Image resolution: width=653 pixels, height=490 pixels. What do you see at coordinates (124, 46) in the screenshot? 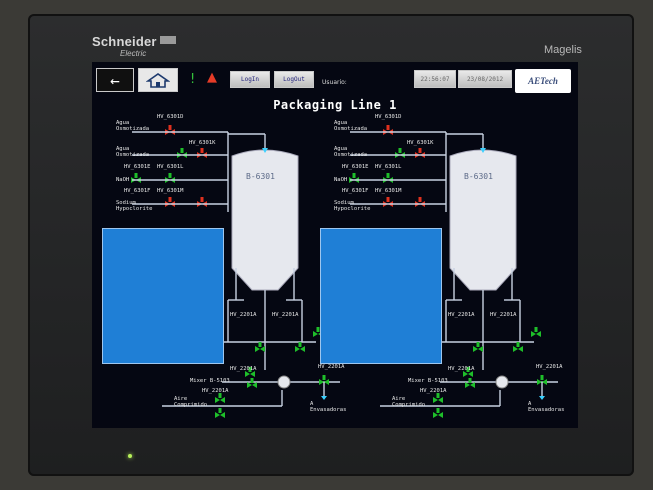
I see `brand-logo: Schneider Electric` at bounding box center [124, 46].